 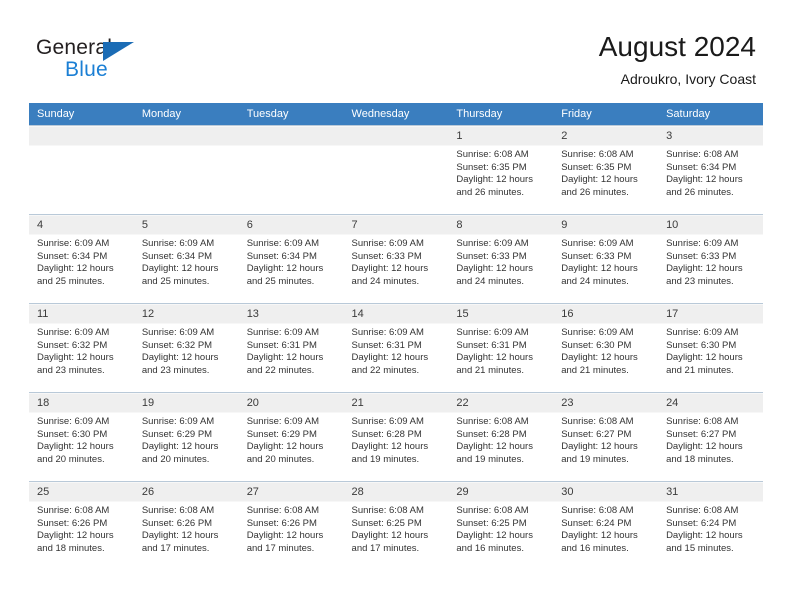 What do you see at coordinates (43, 403) in the screenshot?
I see `day-number: 18` at bounding box center [43, 403].